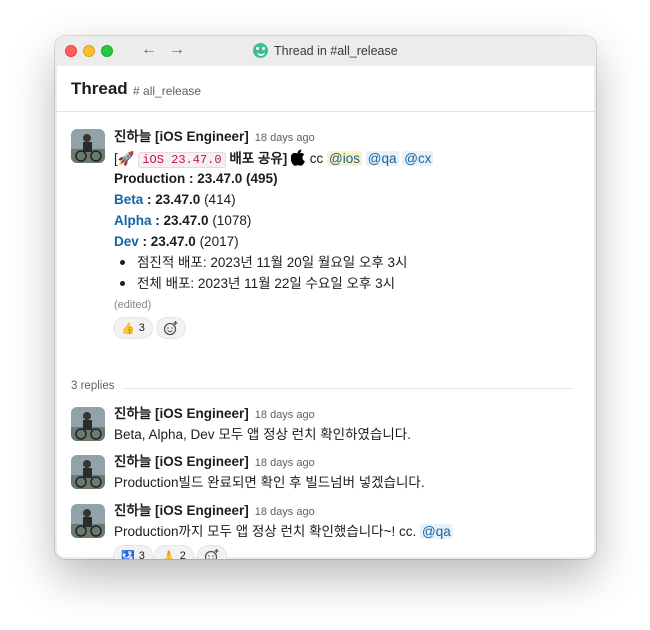 This screenshot has height=630, width=650. Describe the element at coordinates (173, 241) in the screenshot. I see `dev-version: 23.47.0` at that location.